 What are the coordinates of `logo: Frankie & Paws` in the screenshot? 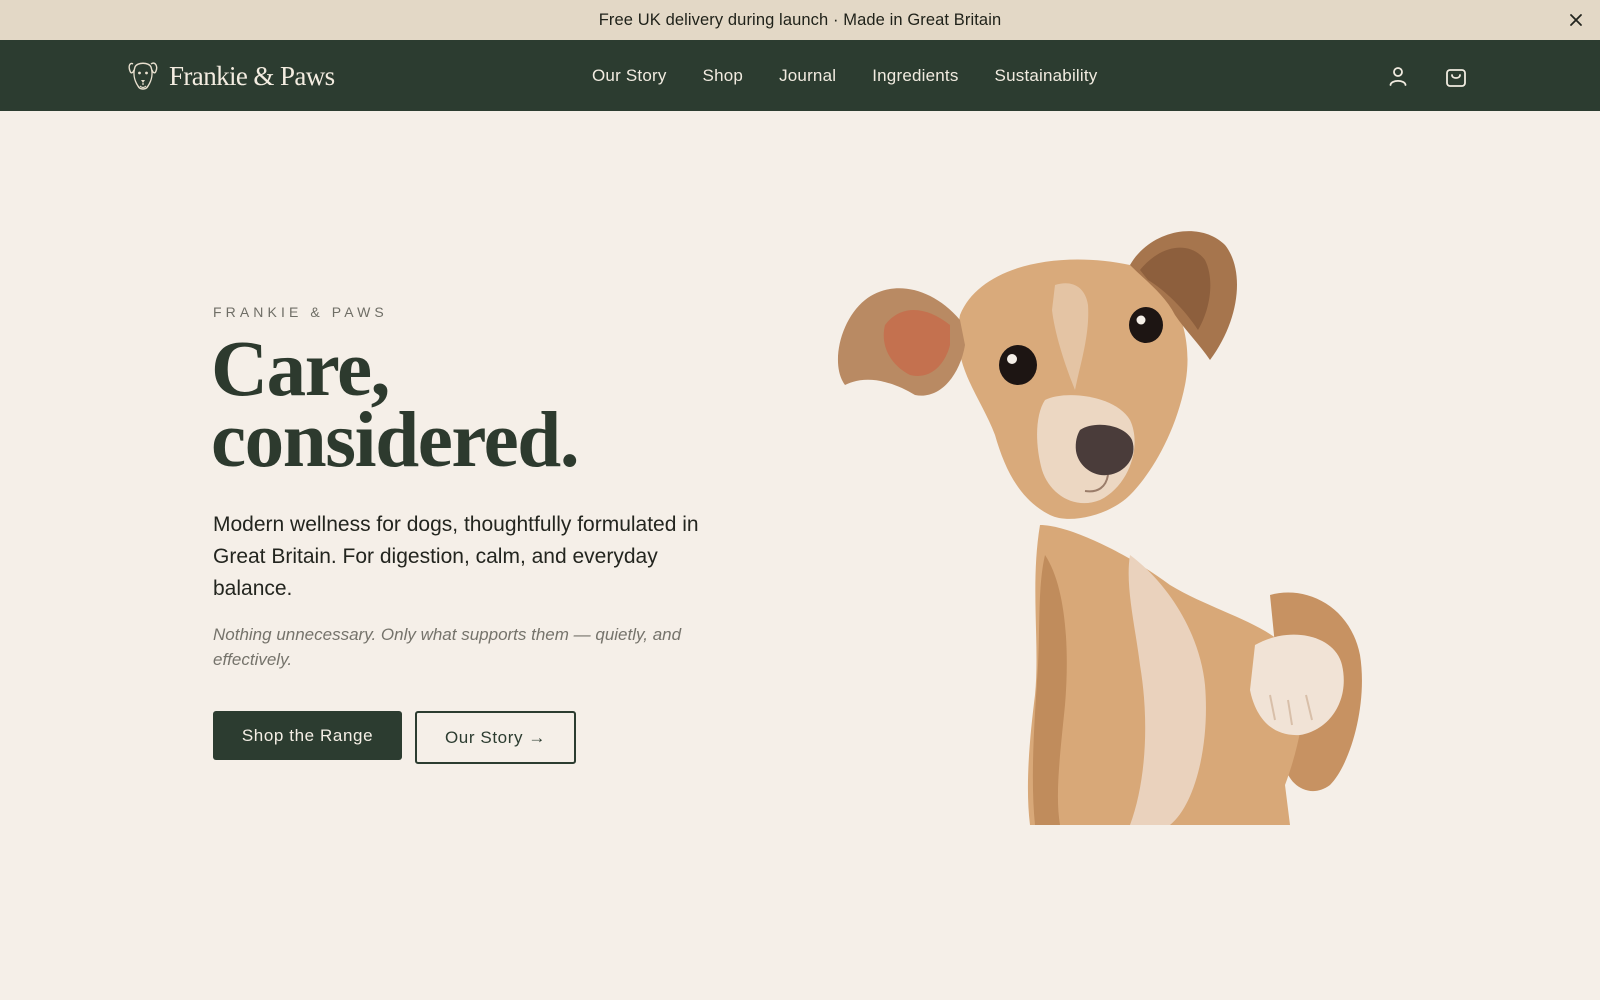 It's located at (231, 76).